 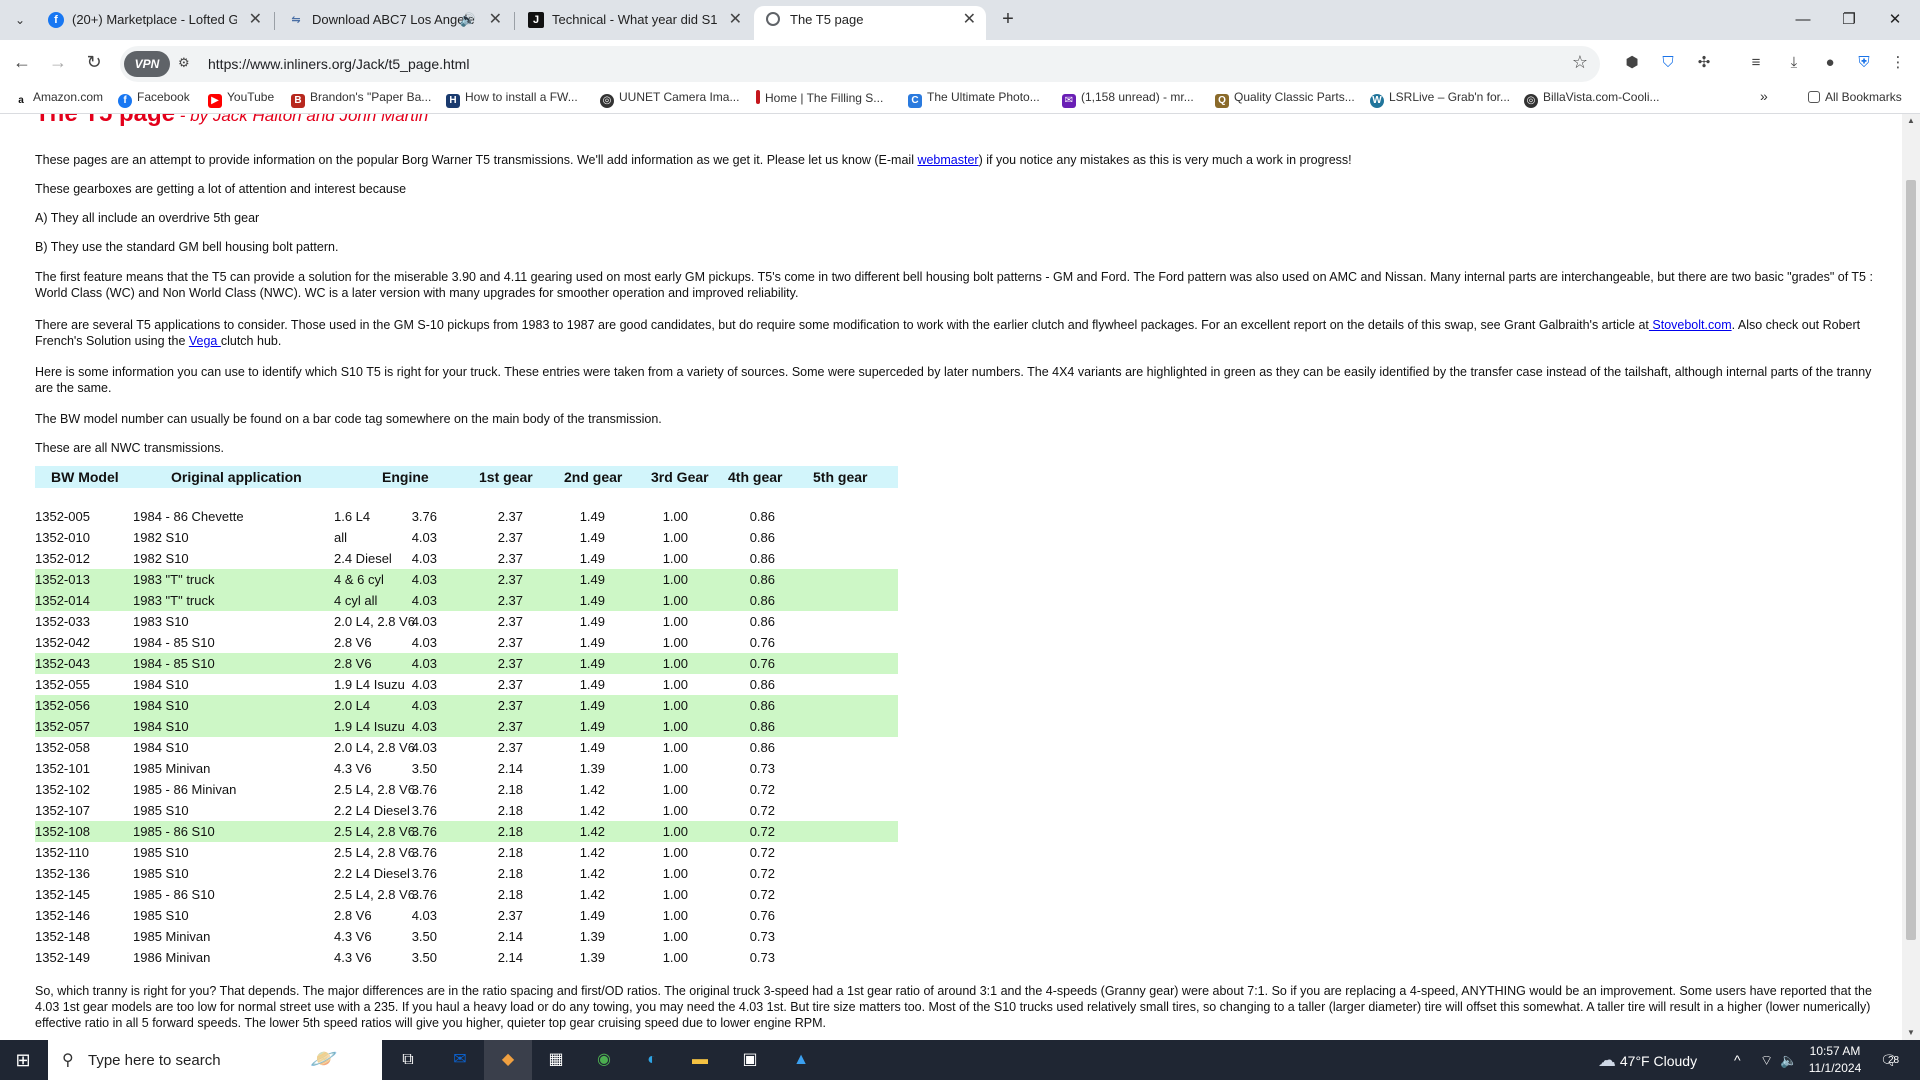 I want to click on wordpress-icon: W, so click(x=1377, y=101).